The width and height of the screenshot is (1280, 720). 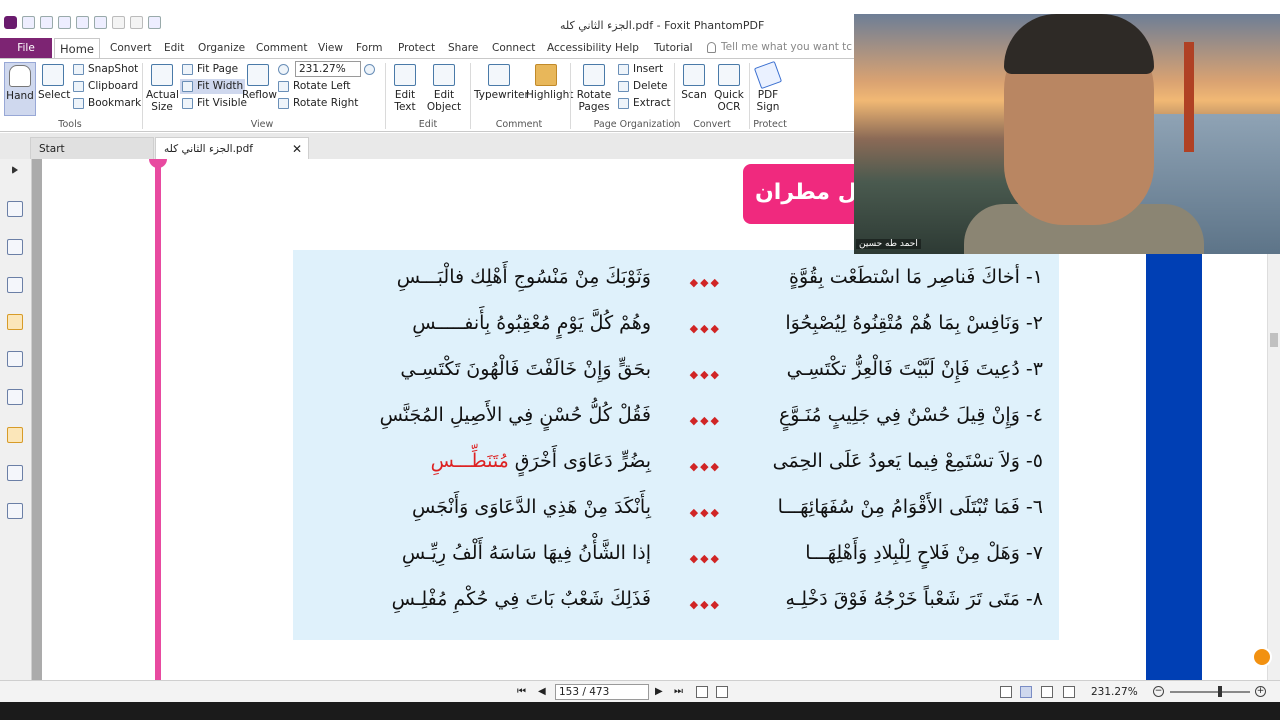 I want to click on tab-document: الجزء الثاني كله.pdf ✕, so click(x=232, y=148).